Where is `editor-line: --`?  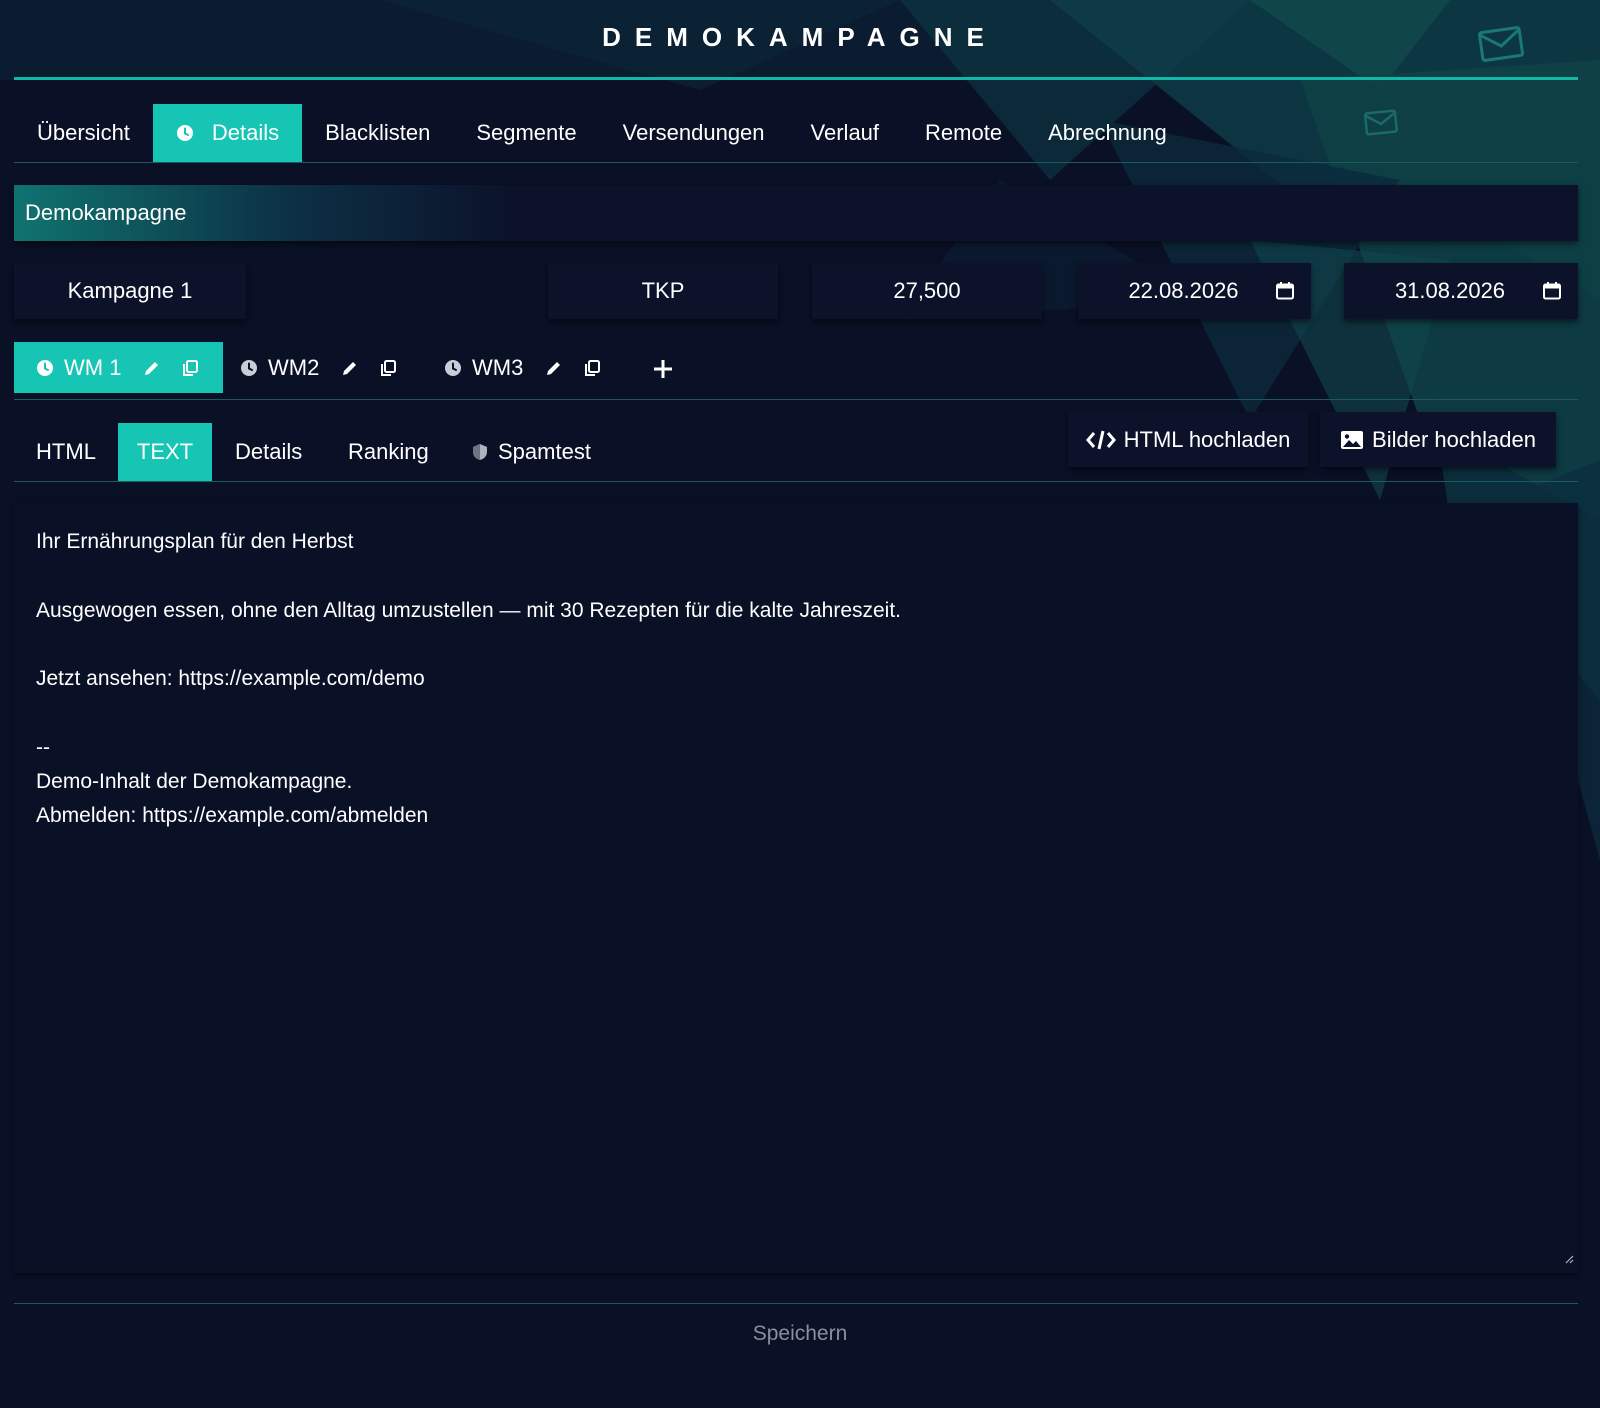 editor-line: -- is located at coordinates (43, 747).